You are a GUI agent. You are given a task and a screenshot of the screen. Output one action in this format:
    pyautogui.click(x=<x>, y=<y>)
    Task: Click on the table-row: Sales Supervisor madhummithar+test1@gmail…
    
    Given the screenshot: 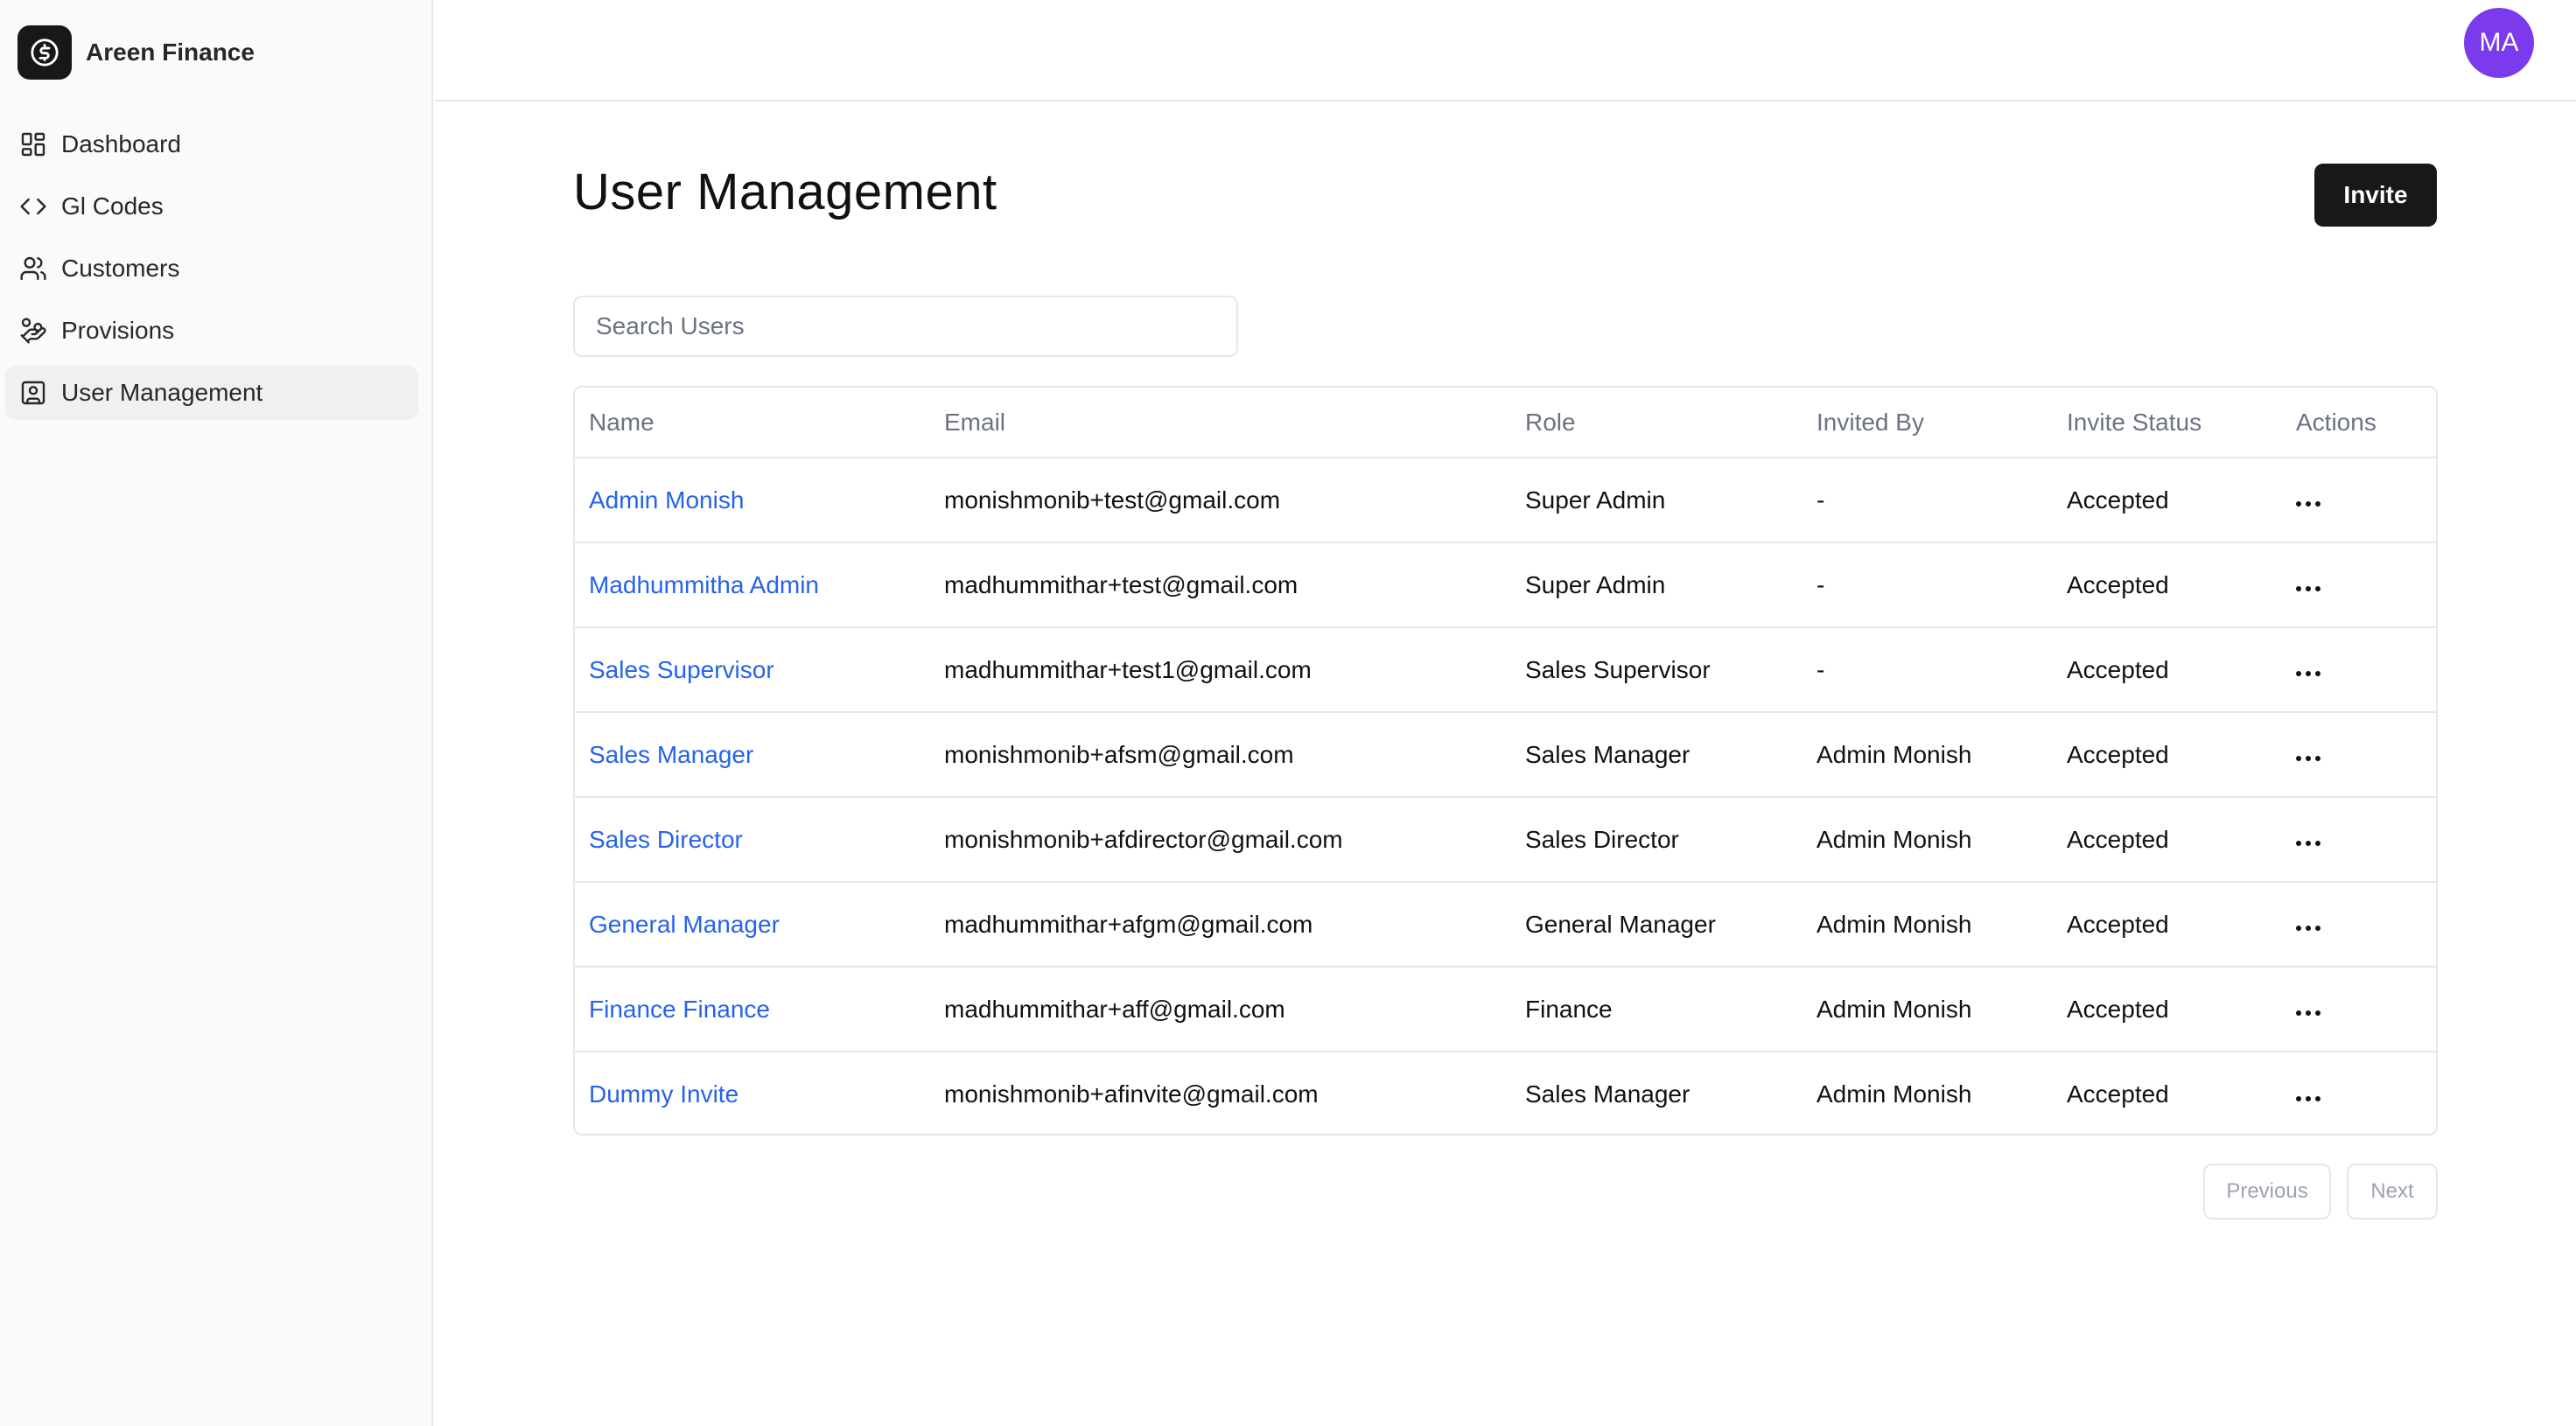 What is the action you would take?
    pyautogui.click(x=1505, y=670)
    